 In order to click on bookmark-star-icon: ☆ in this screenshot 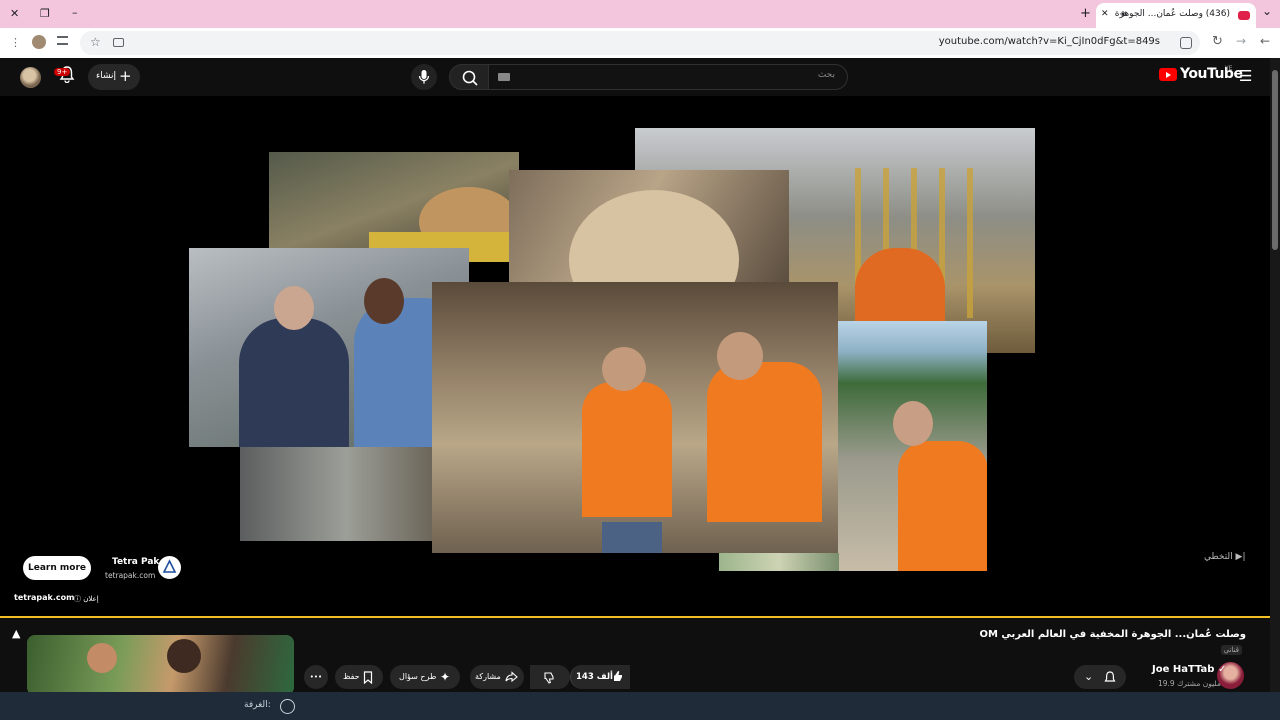, I will do `click(95, 42)`.